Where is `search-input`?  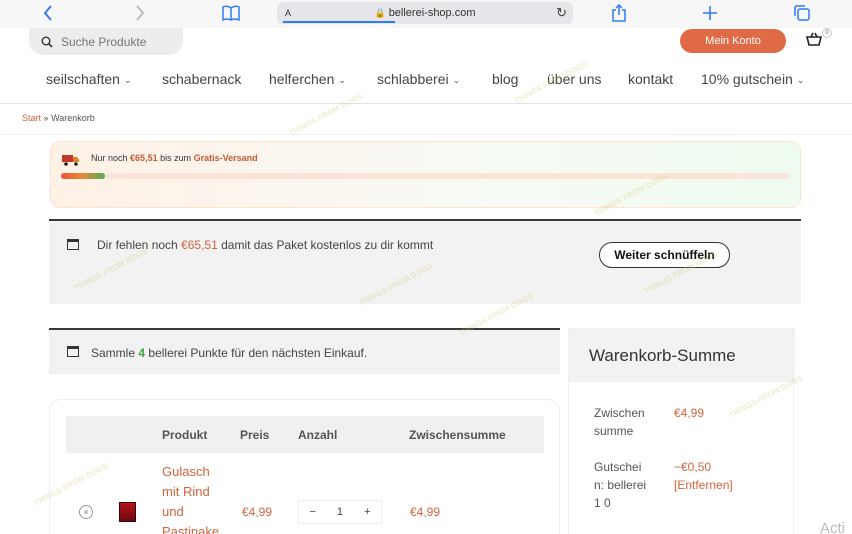 search-input is located at coordinates (116, 41).